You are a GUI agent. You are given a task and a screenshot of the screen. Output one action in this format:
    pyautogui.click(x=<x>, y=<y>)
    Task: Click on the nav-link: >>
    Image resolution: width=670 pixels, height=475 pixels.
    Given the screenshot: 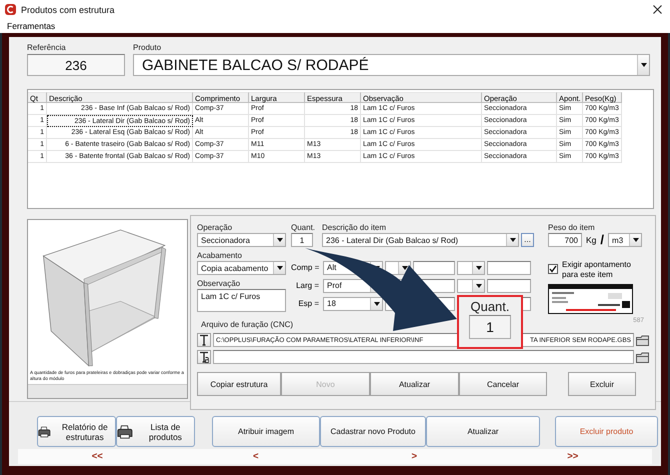 What is the action you would take?
    pyautogui.click(x=572, y=456)
    